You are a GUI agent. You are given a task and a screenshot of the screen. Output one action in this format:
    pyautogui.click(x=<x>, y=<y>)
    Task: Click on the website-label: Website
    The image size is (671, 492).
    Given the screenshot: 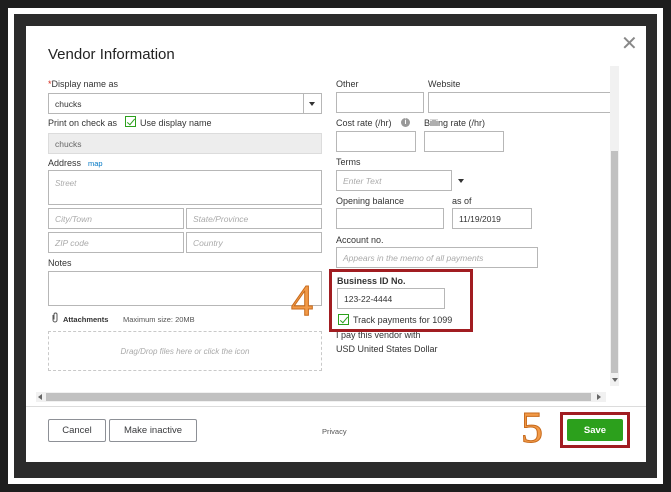 What is the action you would take?
    pyautogui.click(x=444, y=84)
    